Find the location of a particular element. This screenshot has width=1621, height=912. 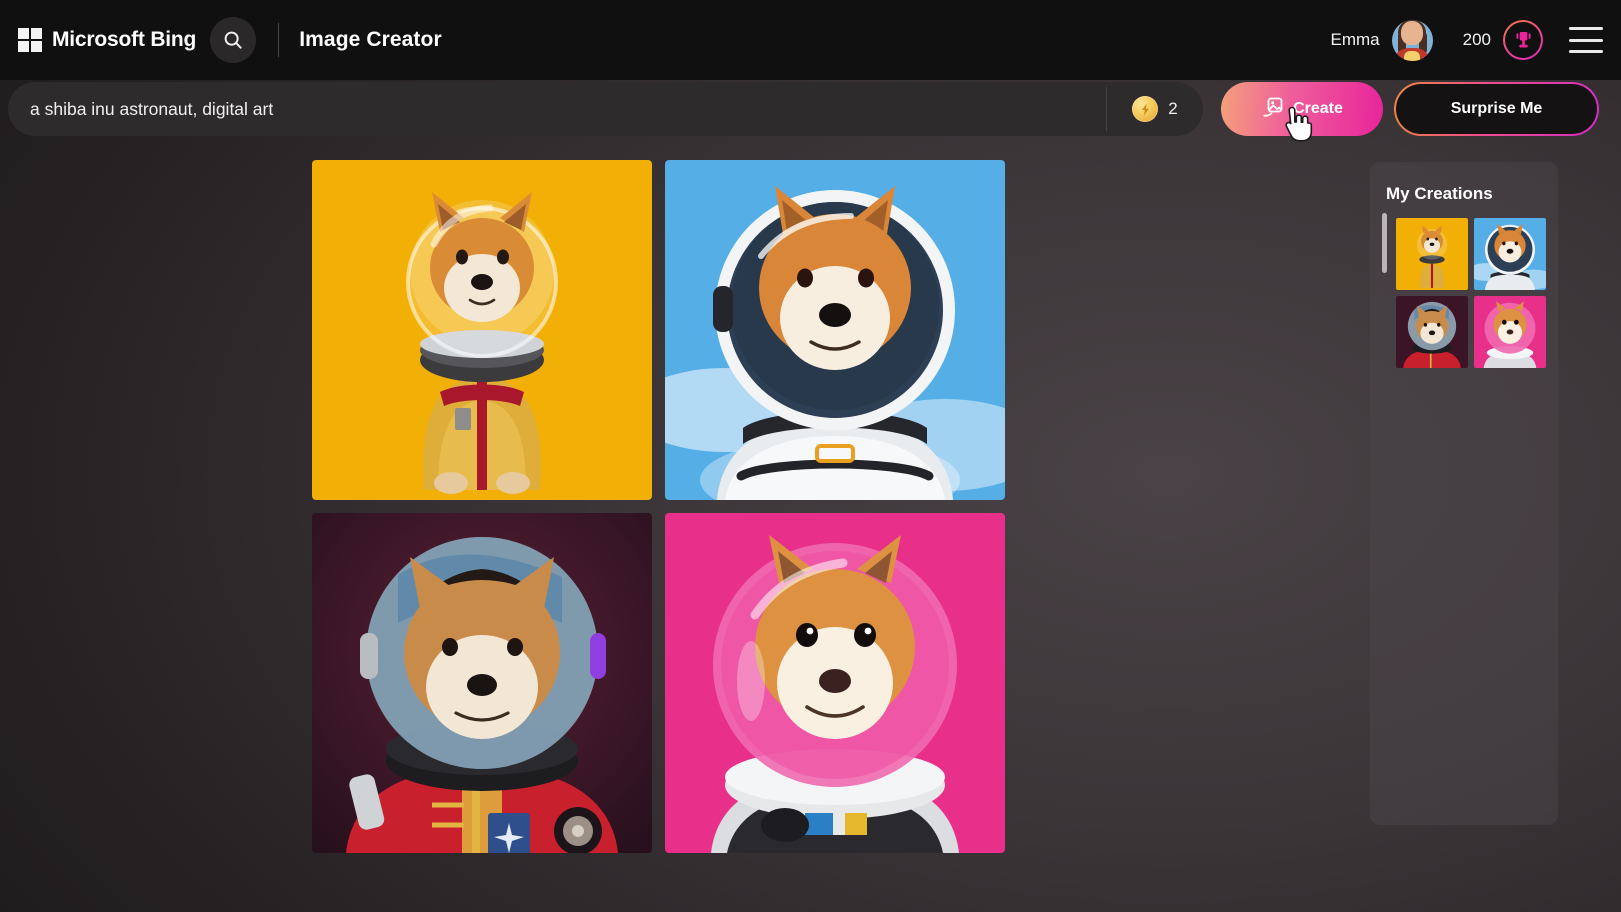

brand-name-label: Microsoft Bing is located at coordinates (124, 39).